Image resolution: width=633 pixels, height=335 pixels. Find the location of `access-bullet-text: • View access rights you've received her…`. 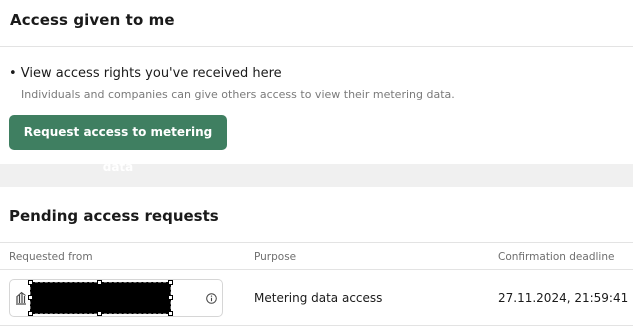

access-bullet-text: • View access rights you've received her… is located at coordinates (145, 73).